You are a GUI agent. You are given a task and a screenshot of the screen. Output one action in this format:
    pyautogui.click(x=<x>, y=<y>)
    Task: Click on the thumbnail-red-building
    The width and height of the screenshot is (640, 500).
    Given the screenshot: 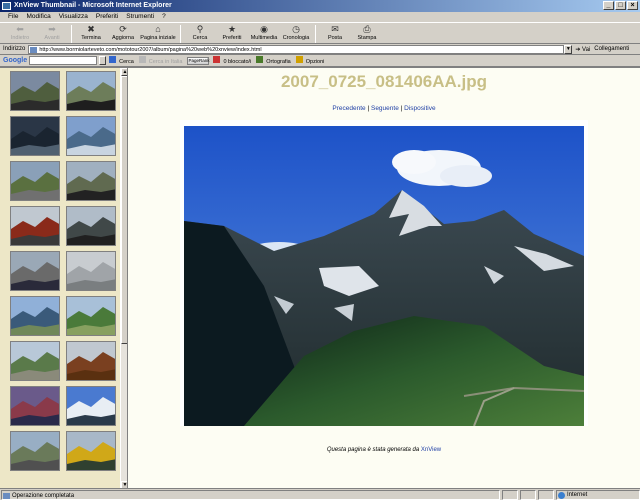 What is the action you would take?
    pyautogui.click(x=35, y=226)
    